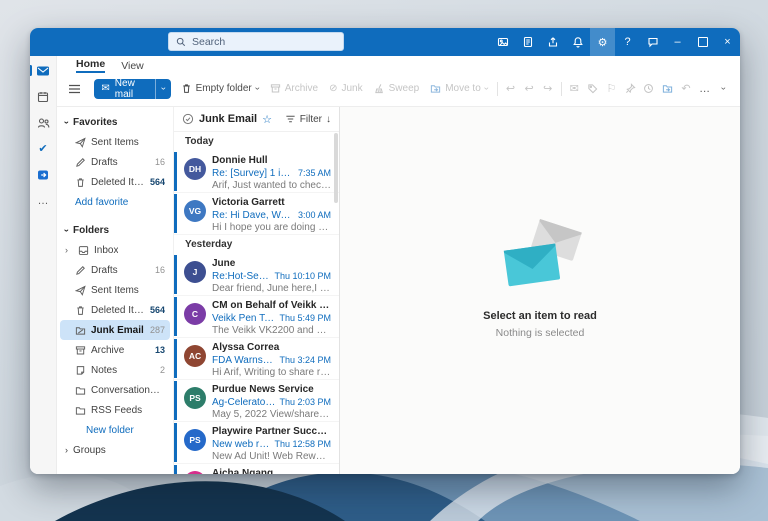  What do you see at coordinates (527, 42) in the screenshot?
I see `note-icon` at bounding box center [527, 42].